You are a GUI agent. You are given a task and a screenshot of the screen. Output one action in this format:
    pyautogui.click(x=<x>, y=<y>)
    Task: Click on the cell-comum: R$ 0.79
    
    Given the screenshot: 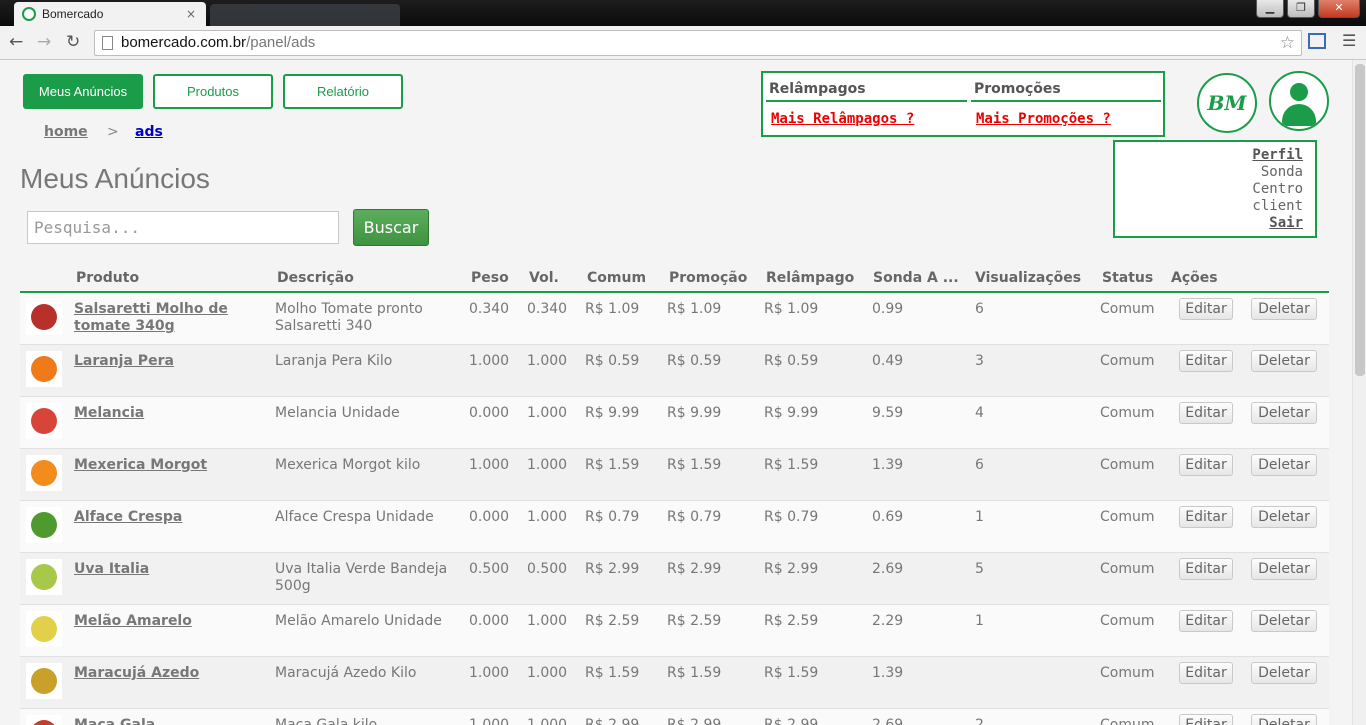 What is the action you would take?
    pyautogui.click(x=612, y=517)
    